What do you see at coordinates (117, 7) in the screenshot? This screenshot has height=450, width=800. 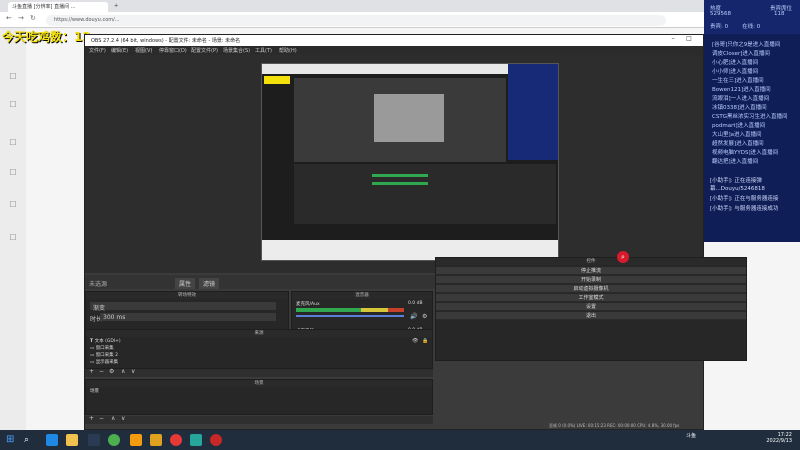 I see `new-tab-button: +` at bounding box center [117, 7].